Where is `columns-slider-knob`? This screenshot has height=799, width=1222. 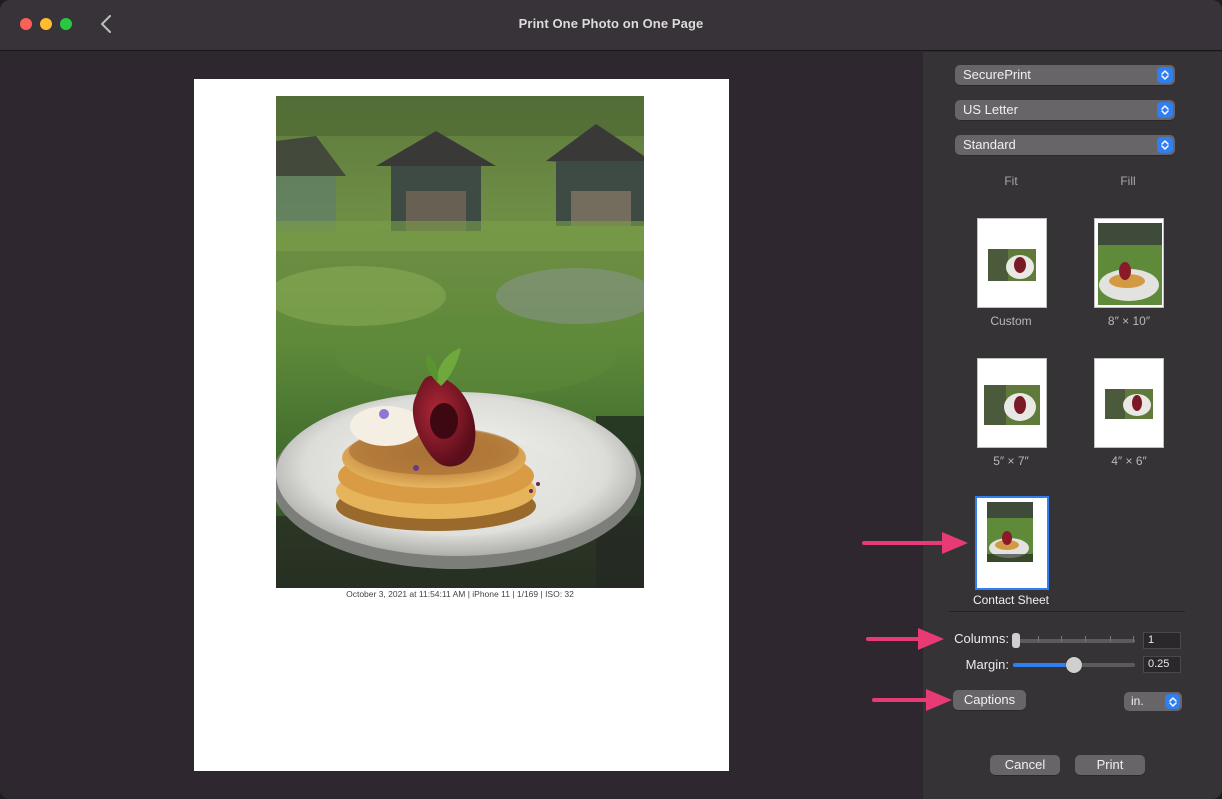 columns-slider-knob is located at coordinates (1016, 640).